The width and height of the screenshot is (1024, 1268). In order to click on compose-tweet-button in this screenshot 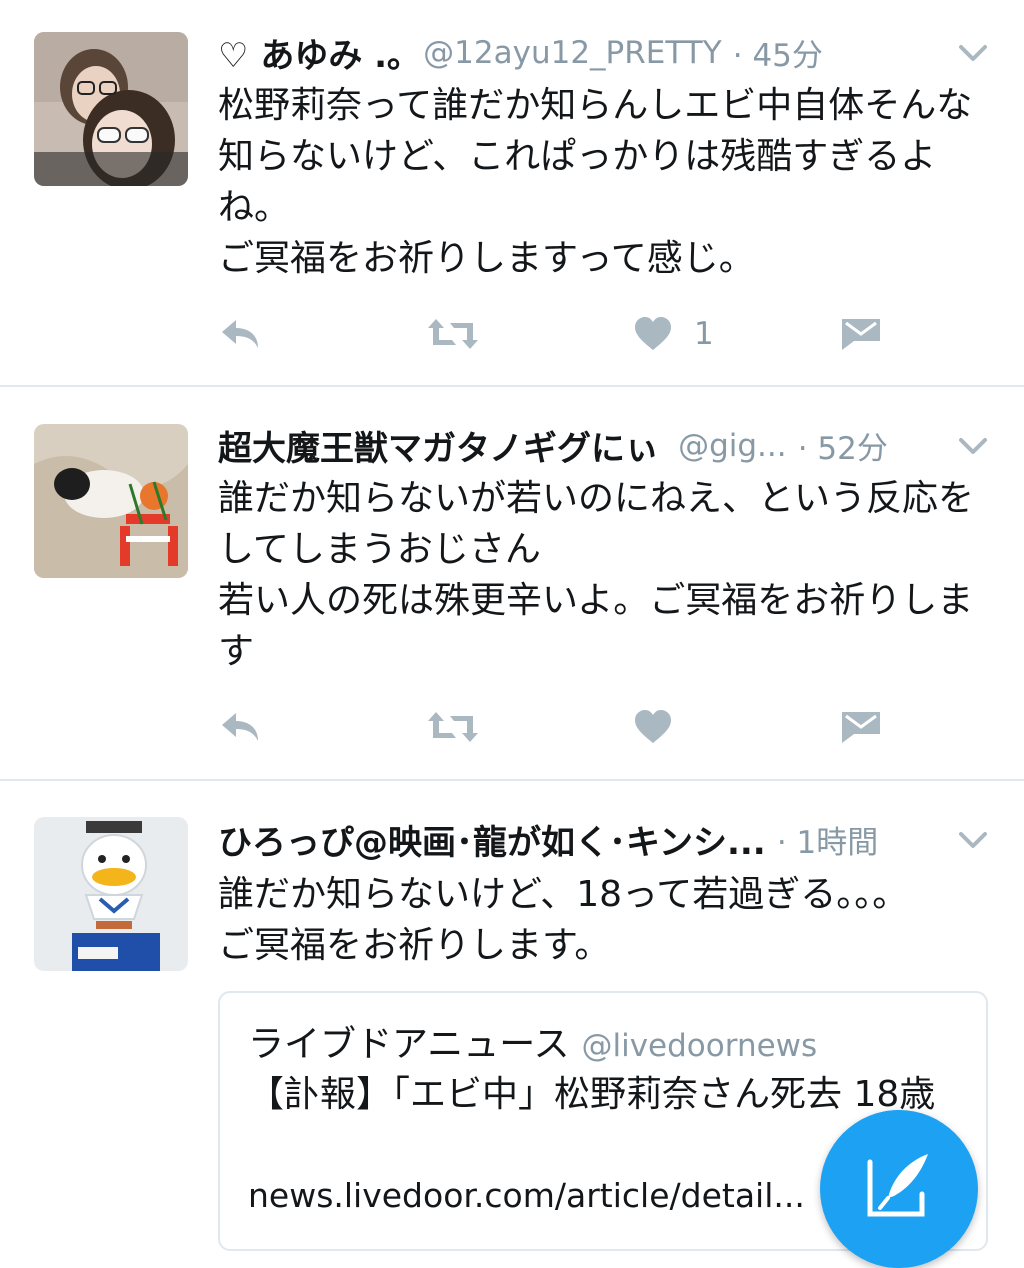, I will do `click(899, 1189)`.